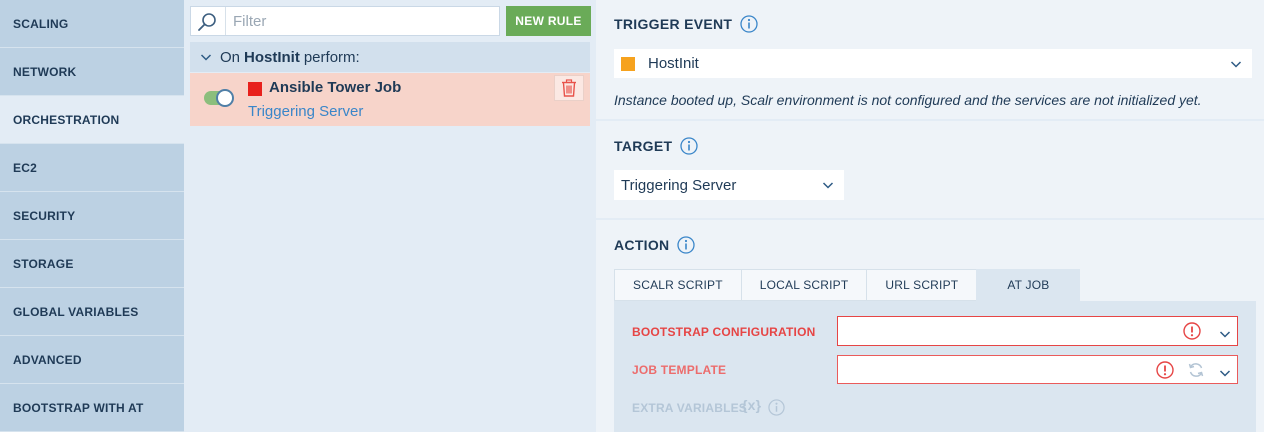 The height and width of the screenshot is (432, 1264). What do you see at coordinates (690, 408) in the screenshot?
I see `extra-variables-label-text: EXTRA VARIABLES` at bounding box center [690, 408].